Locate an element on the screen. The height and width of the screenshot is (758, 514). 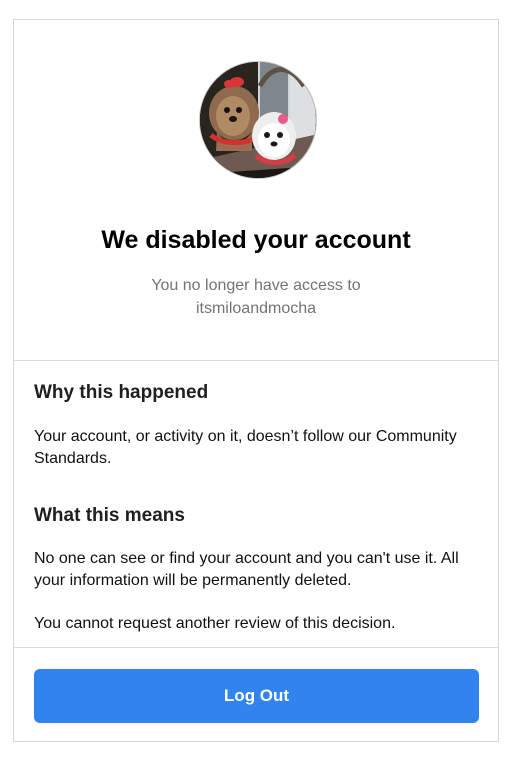
actions-footer: Log Out is located at coordinates (256, 694).